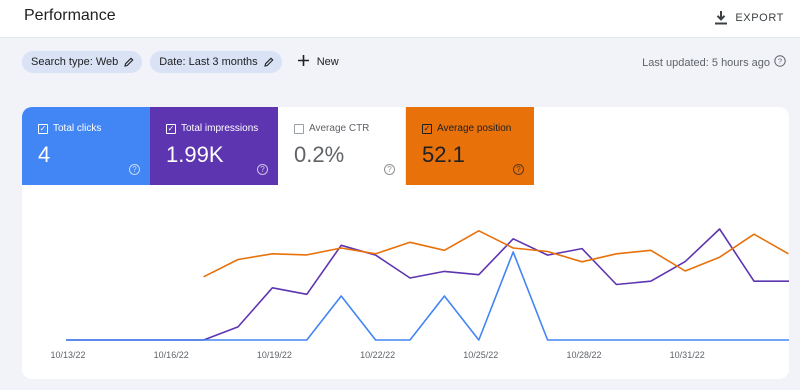 The image size is (800, 390). Describe the element at coordinates (44, 154) in the screenshot. I see `metric-value: 4` at that location.